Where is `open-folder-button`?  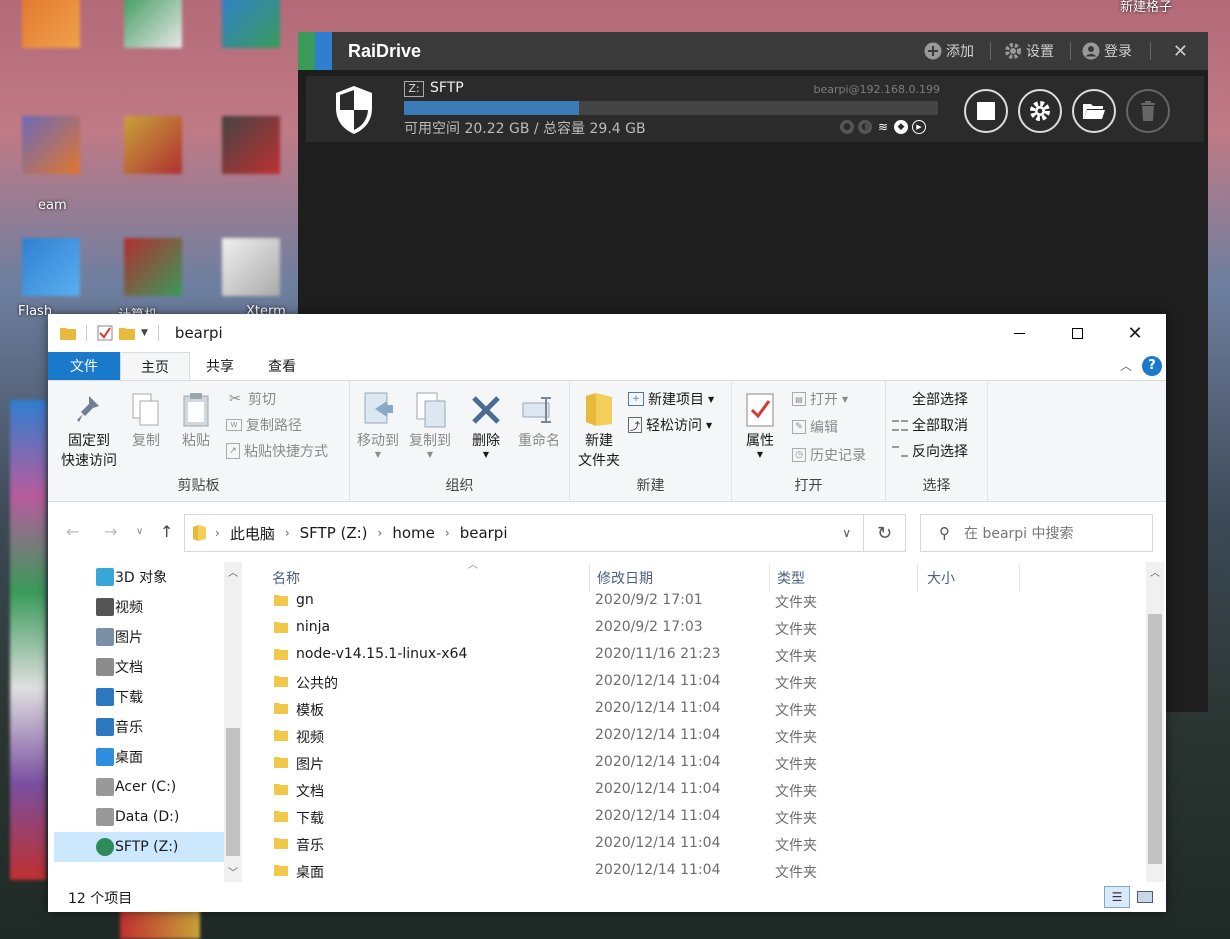
open-folder-button is located at coordinates (1094, 111).